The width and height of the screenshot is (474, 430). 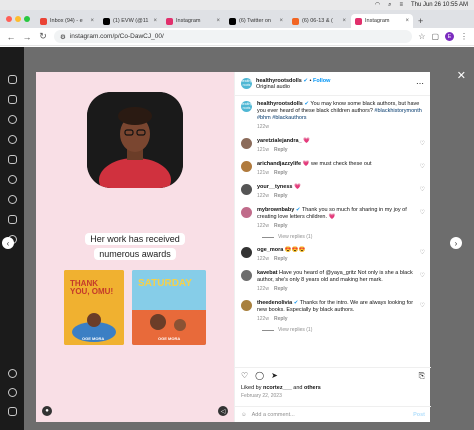 I want to click on minimize-window-button, so click(x=18, y=19).